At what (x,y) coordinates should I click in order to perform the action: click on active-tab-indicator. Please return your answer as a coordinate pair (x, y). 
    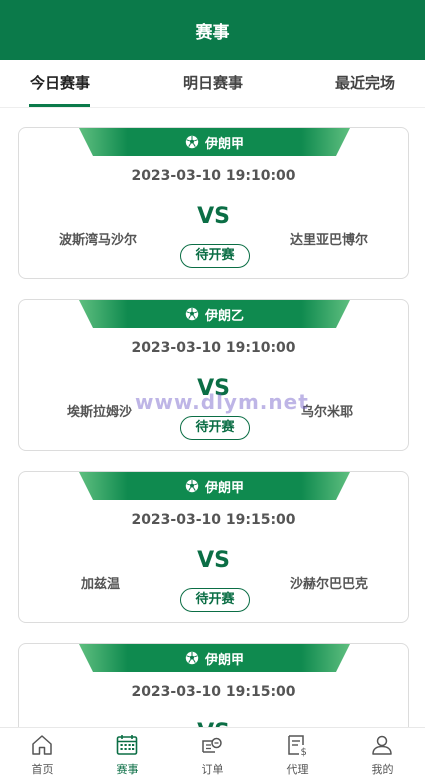
    Looking at the image, I should click on (59, 105).